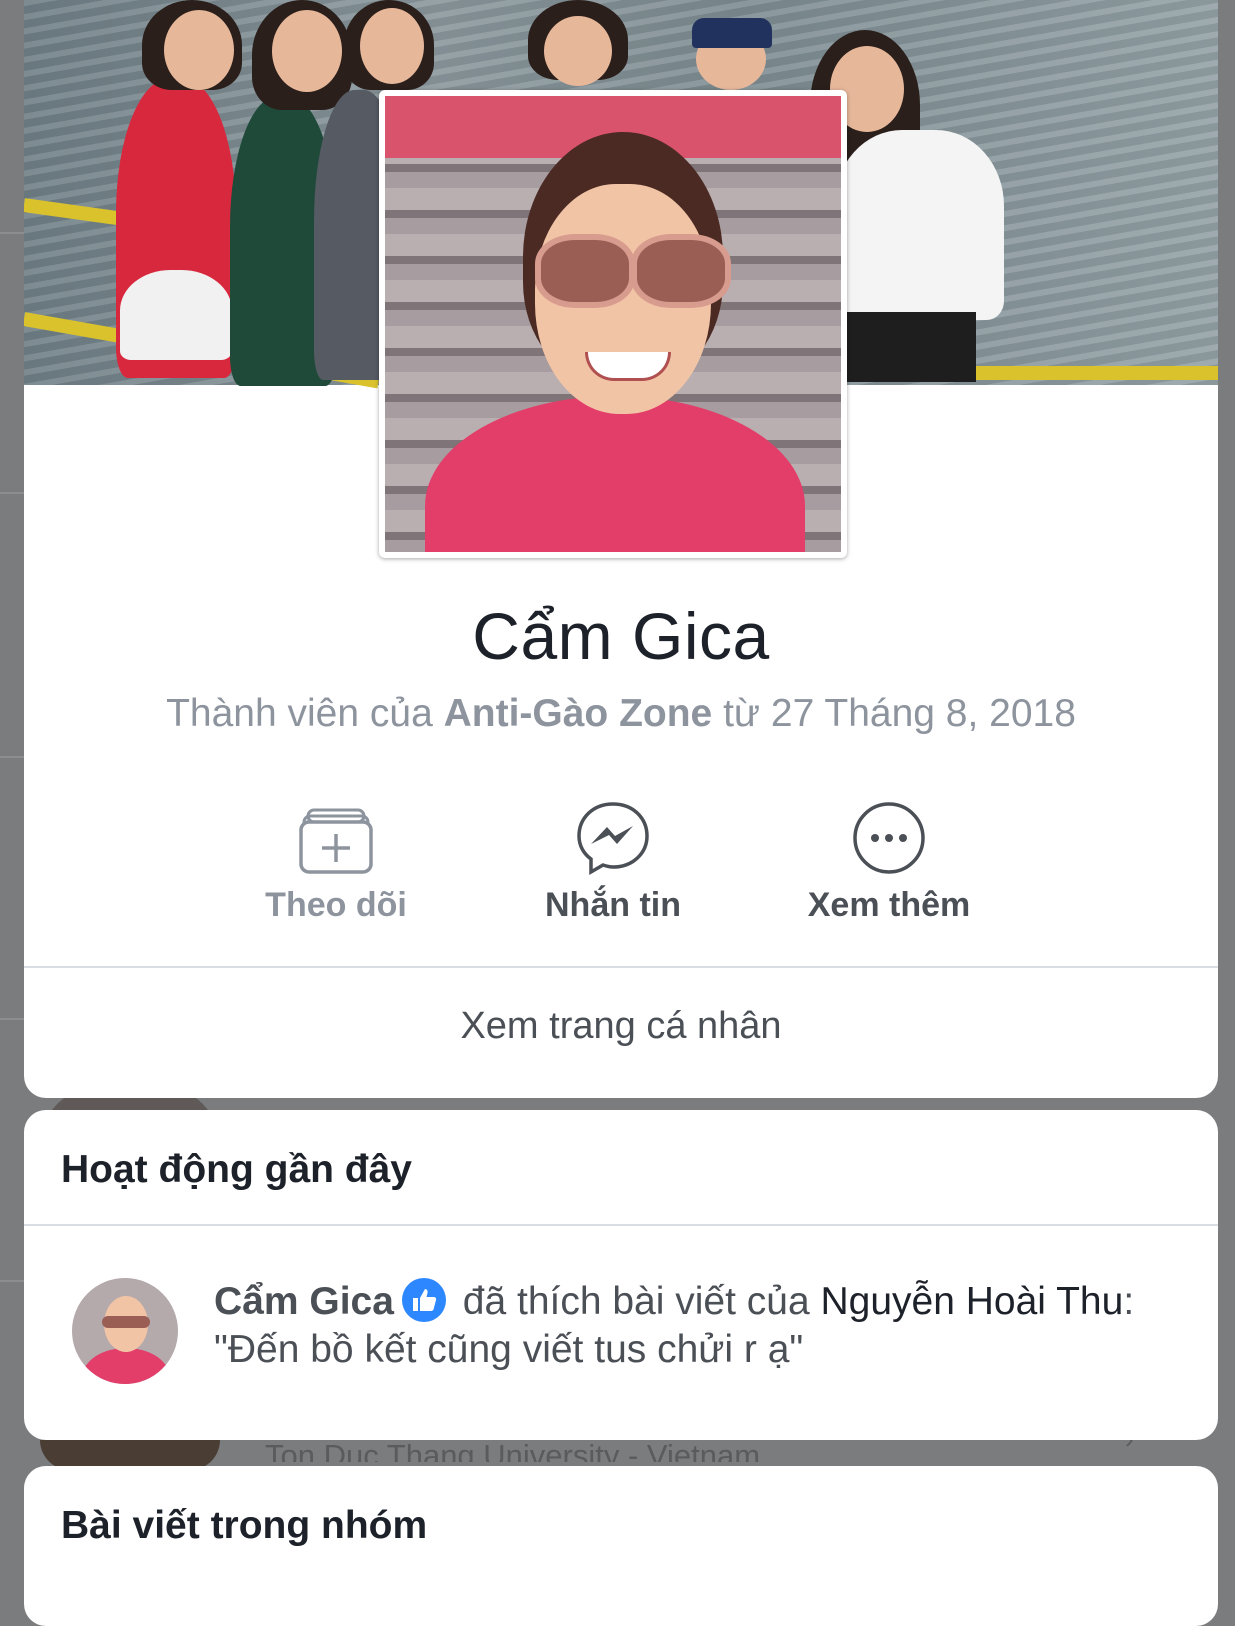 The width and height of the screenshot is (1235, 1626). Describe the element at coordinates (613, 839) in the screenshot. I see `messenger-icon` at that location.